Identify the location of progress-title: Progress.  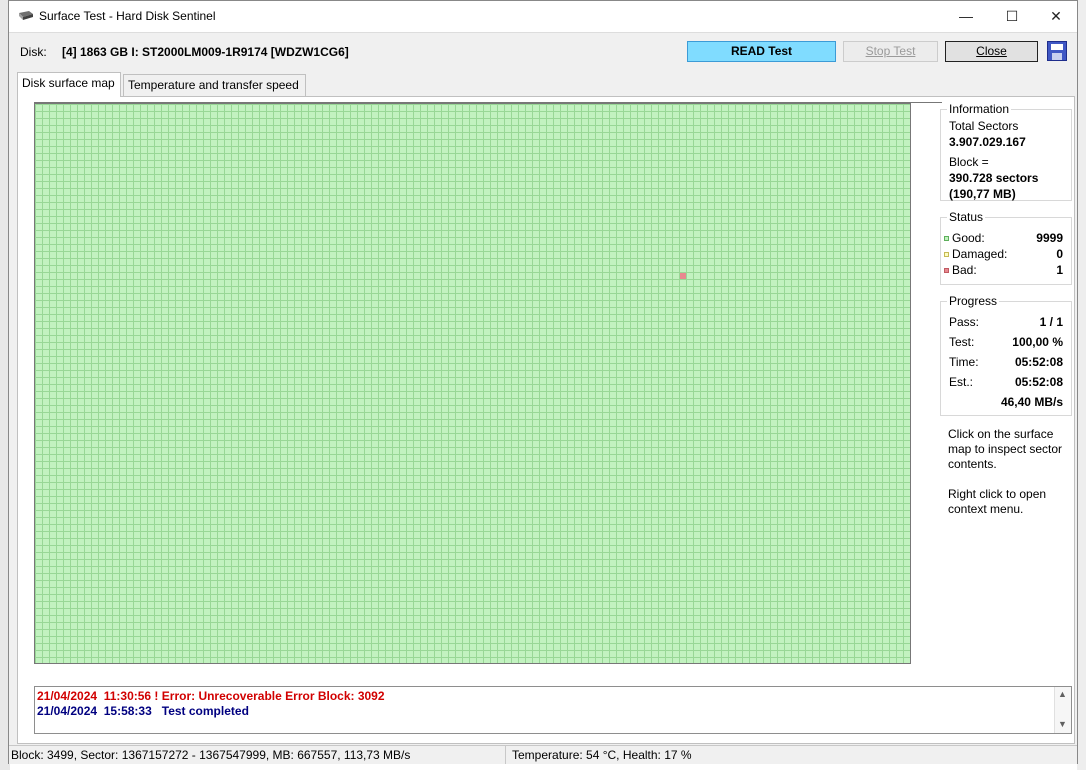
(973, 301).